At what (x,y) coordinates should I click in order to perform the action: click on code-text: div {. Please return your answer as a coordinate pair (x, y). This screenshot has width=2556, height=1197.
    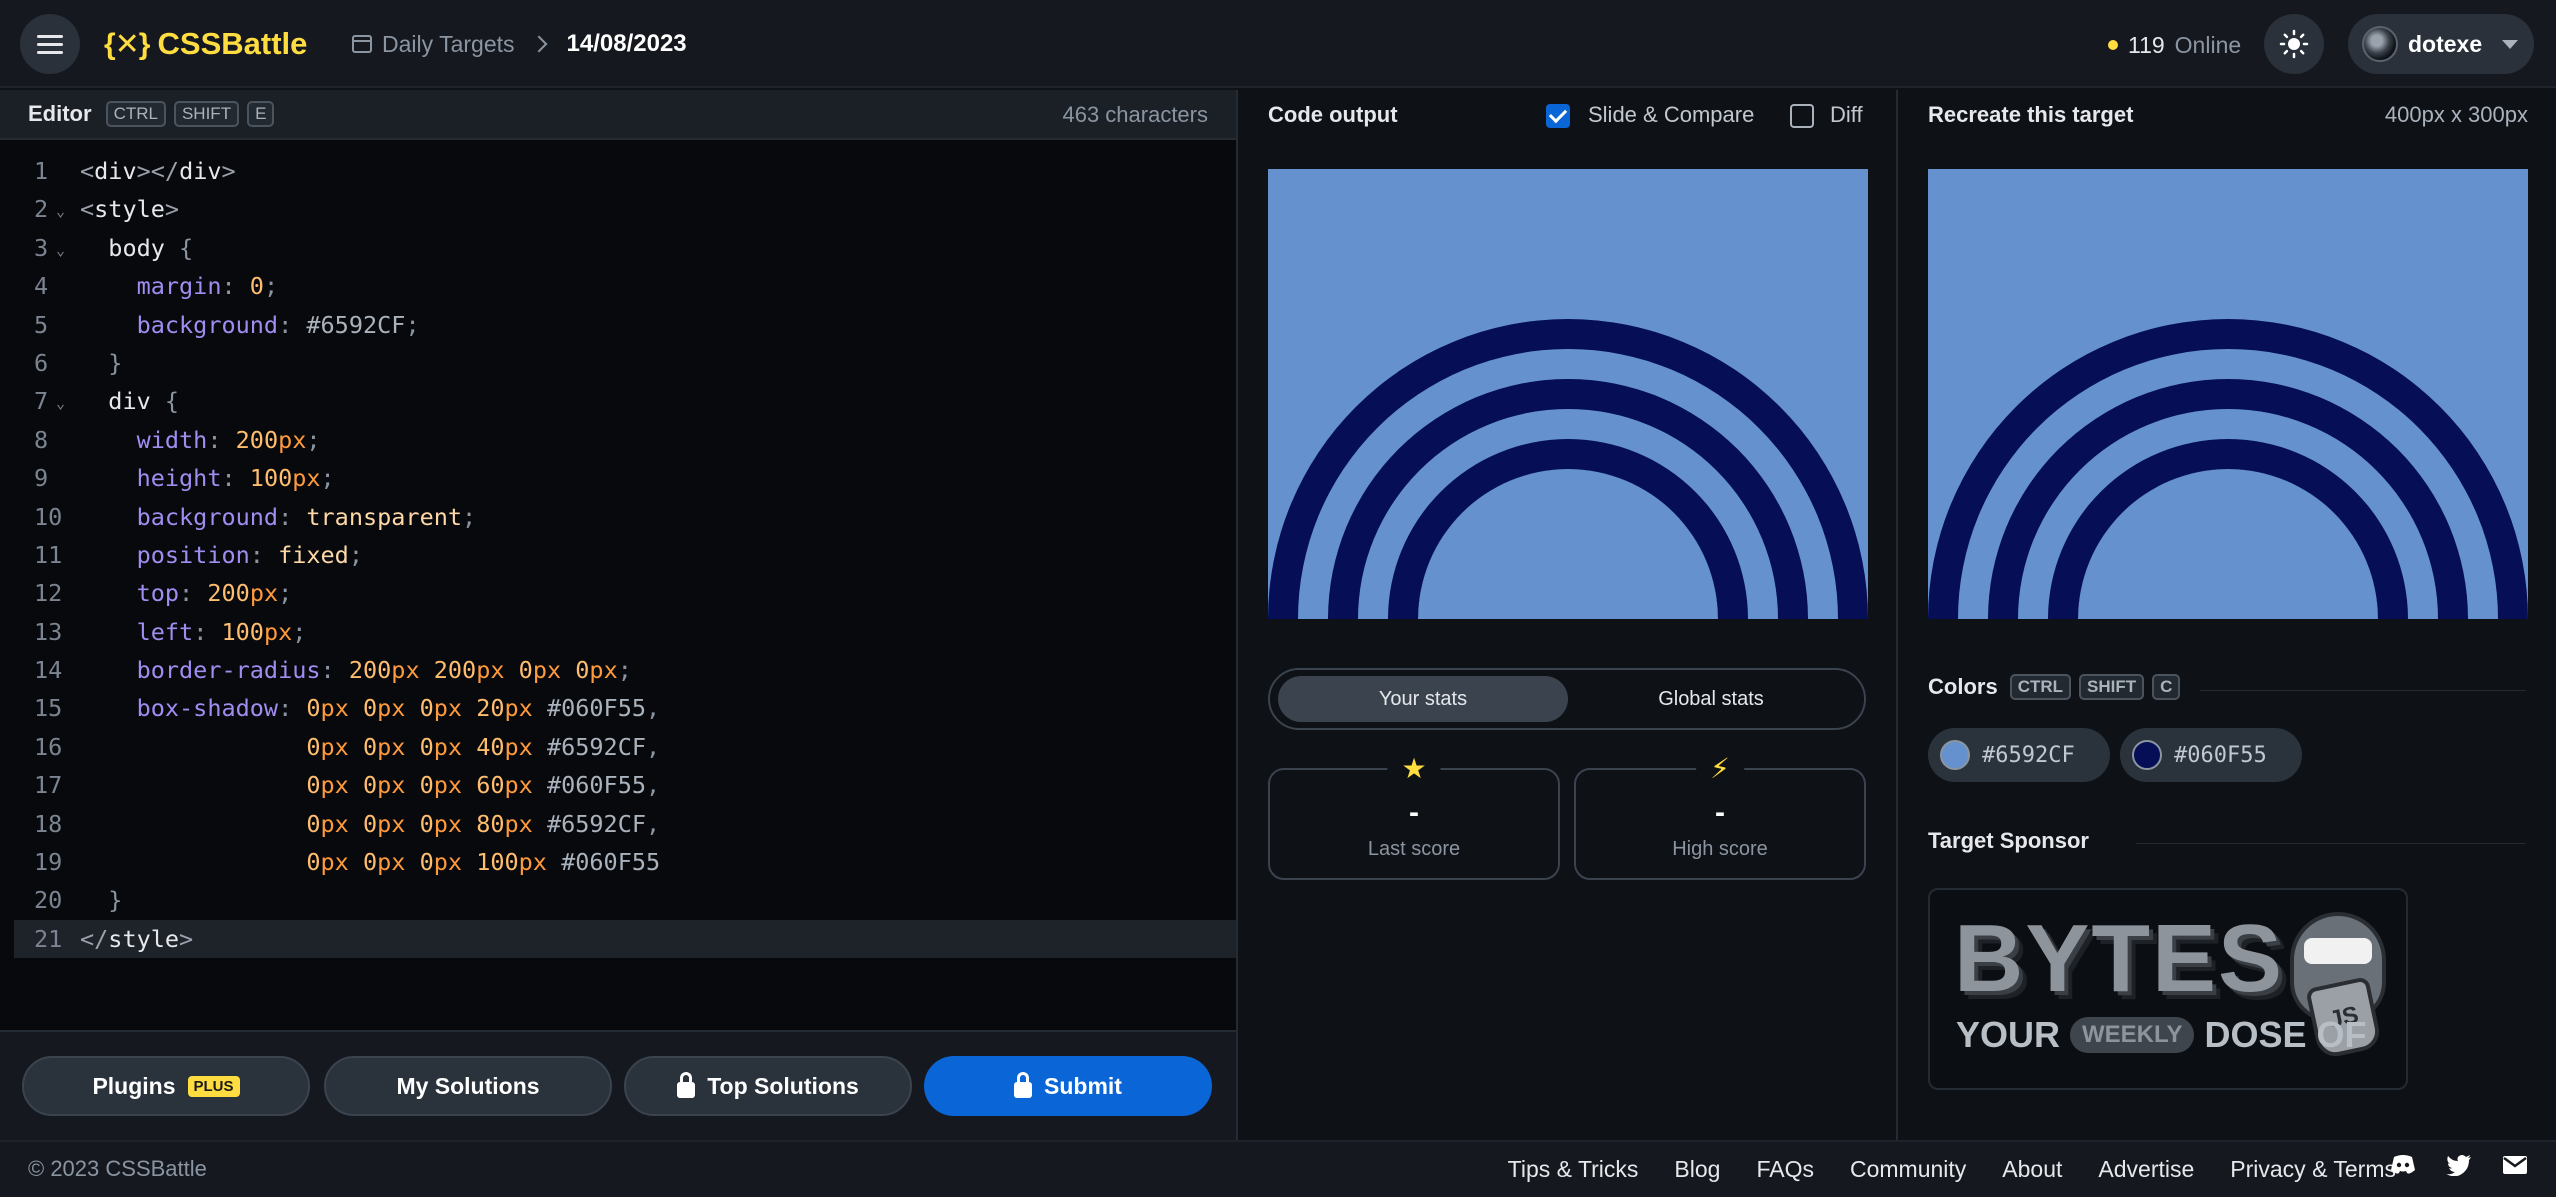
    Looking at the image, I should click on (144, 401).